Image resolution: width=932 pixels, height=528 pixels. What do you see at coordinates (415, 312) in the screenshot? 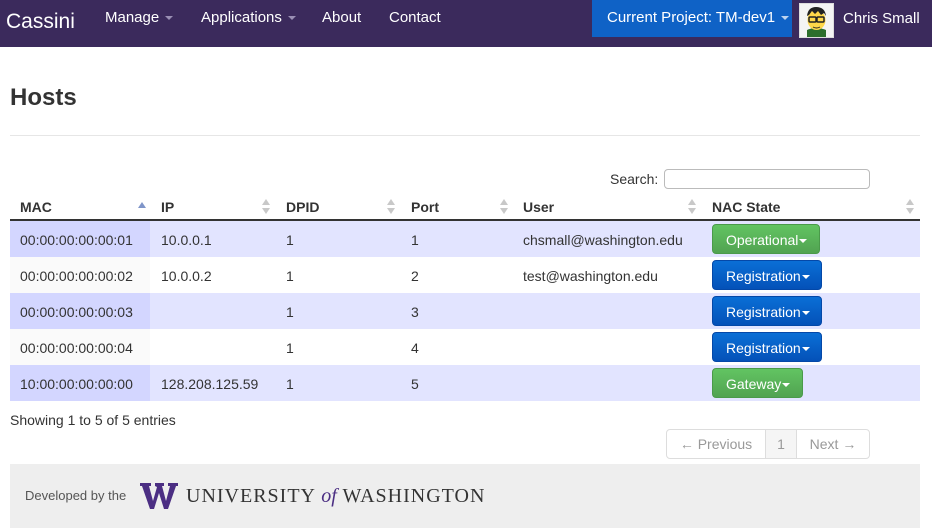
I see `cell-port: 3` at bounding box center [415, 312].